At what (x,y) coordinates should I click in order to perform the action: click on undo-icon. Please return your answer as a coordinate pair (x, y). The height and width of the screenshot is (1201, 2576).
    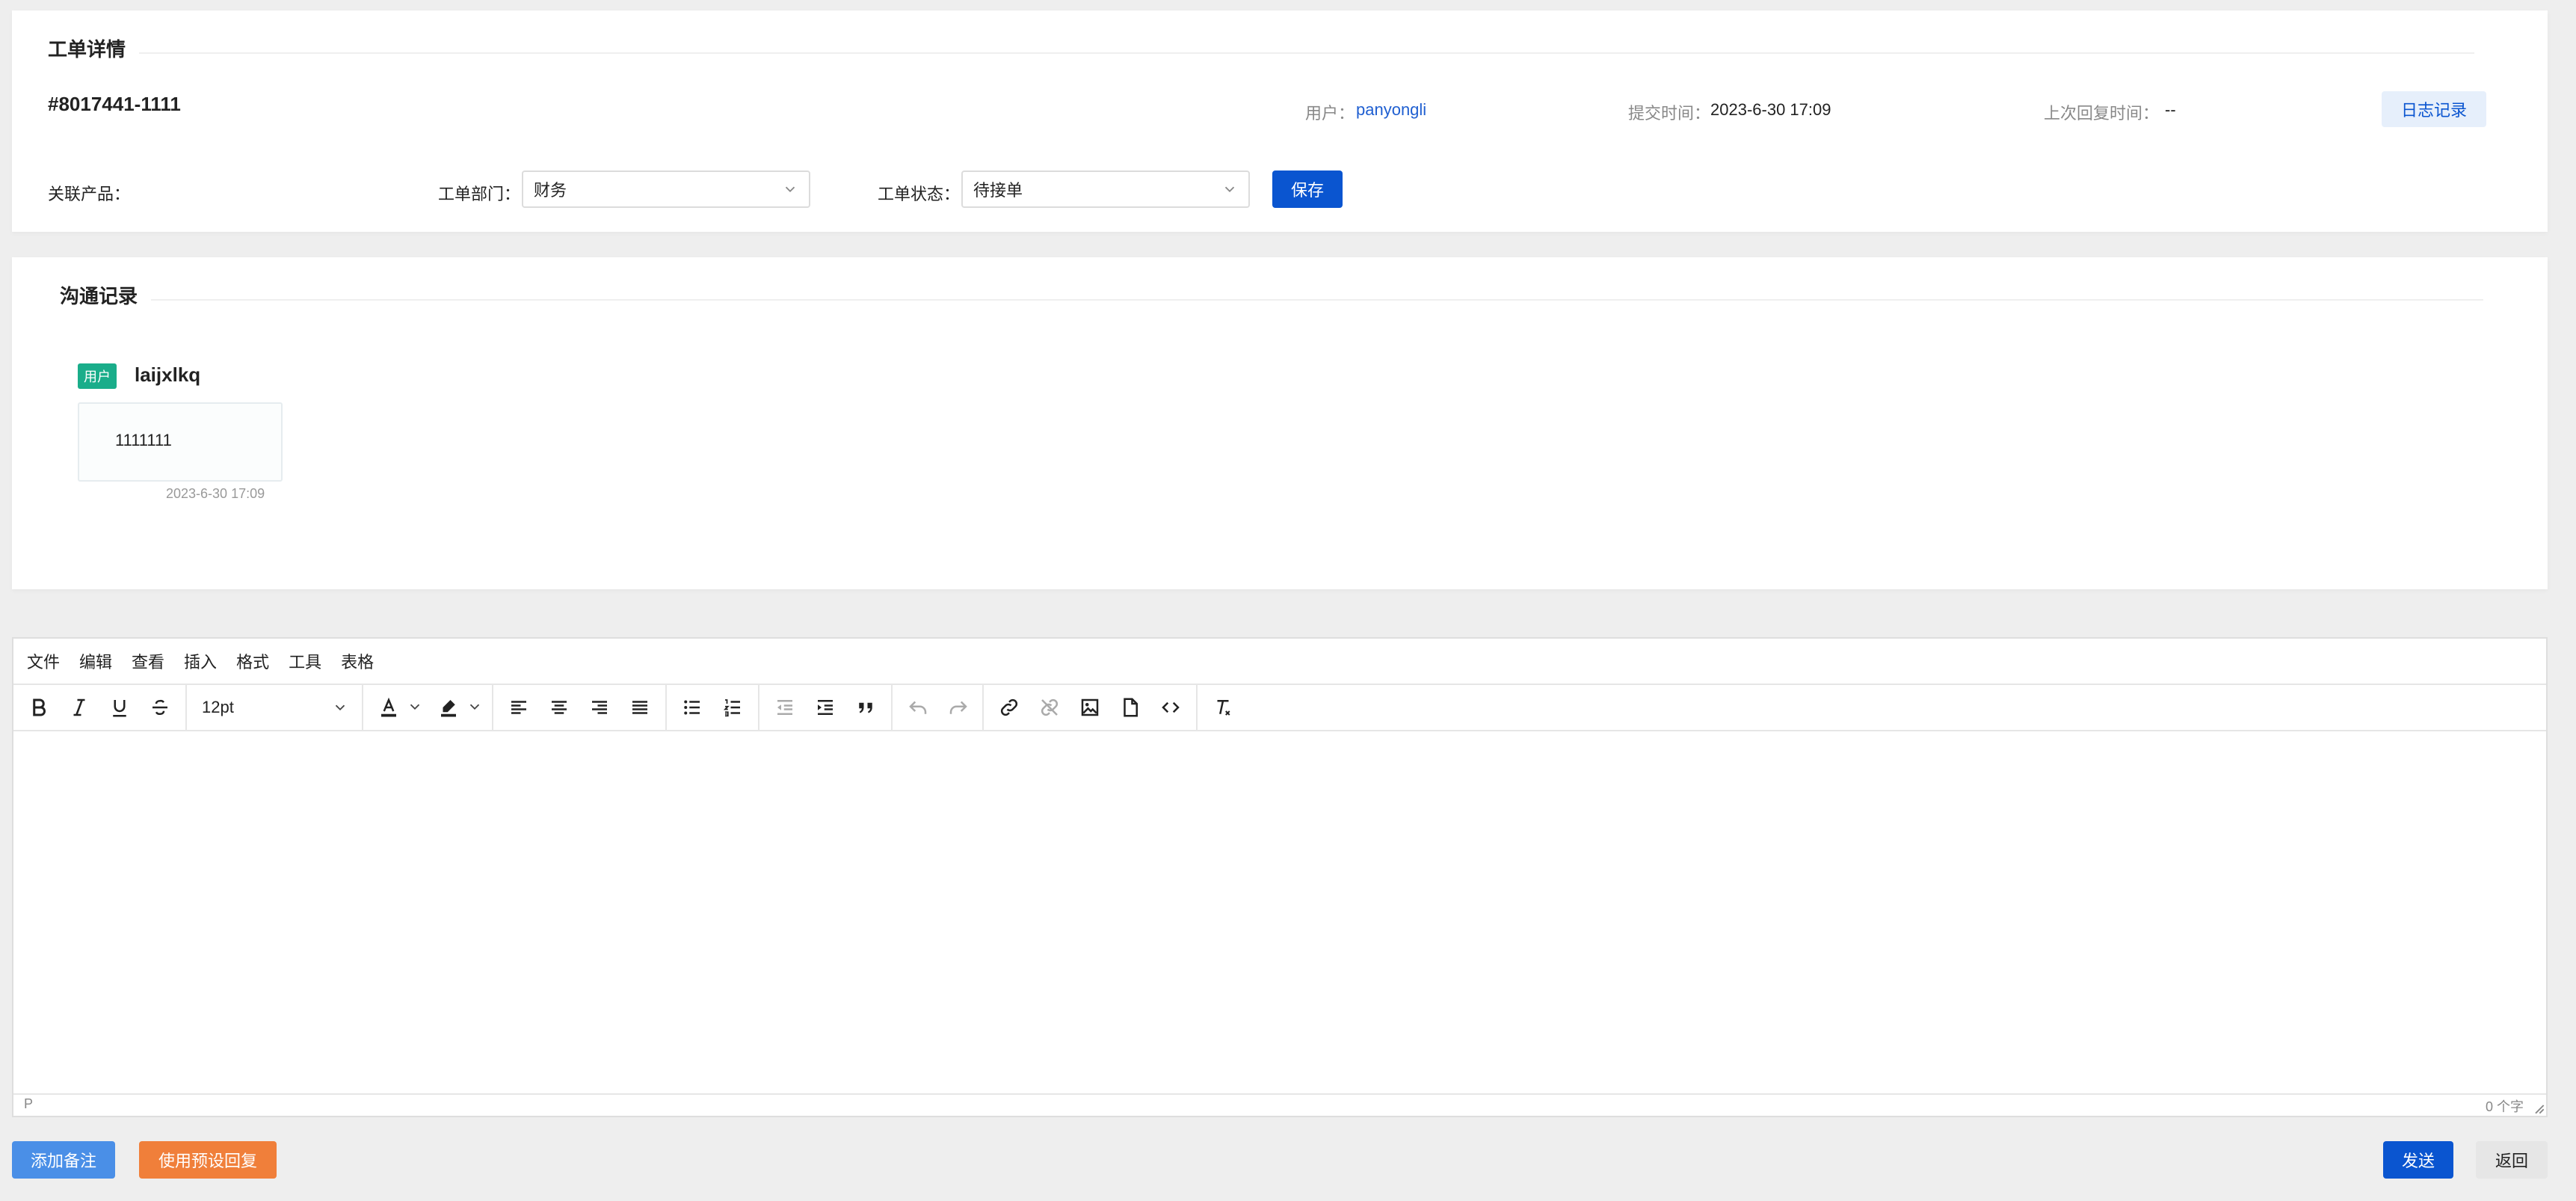
    Looking at the image, I should click on (918, 707).